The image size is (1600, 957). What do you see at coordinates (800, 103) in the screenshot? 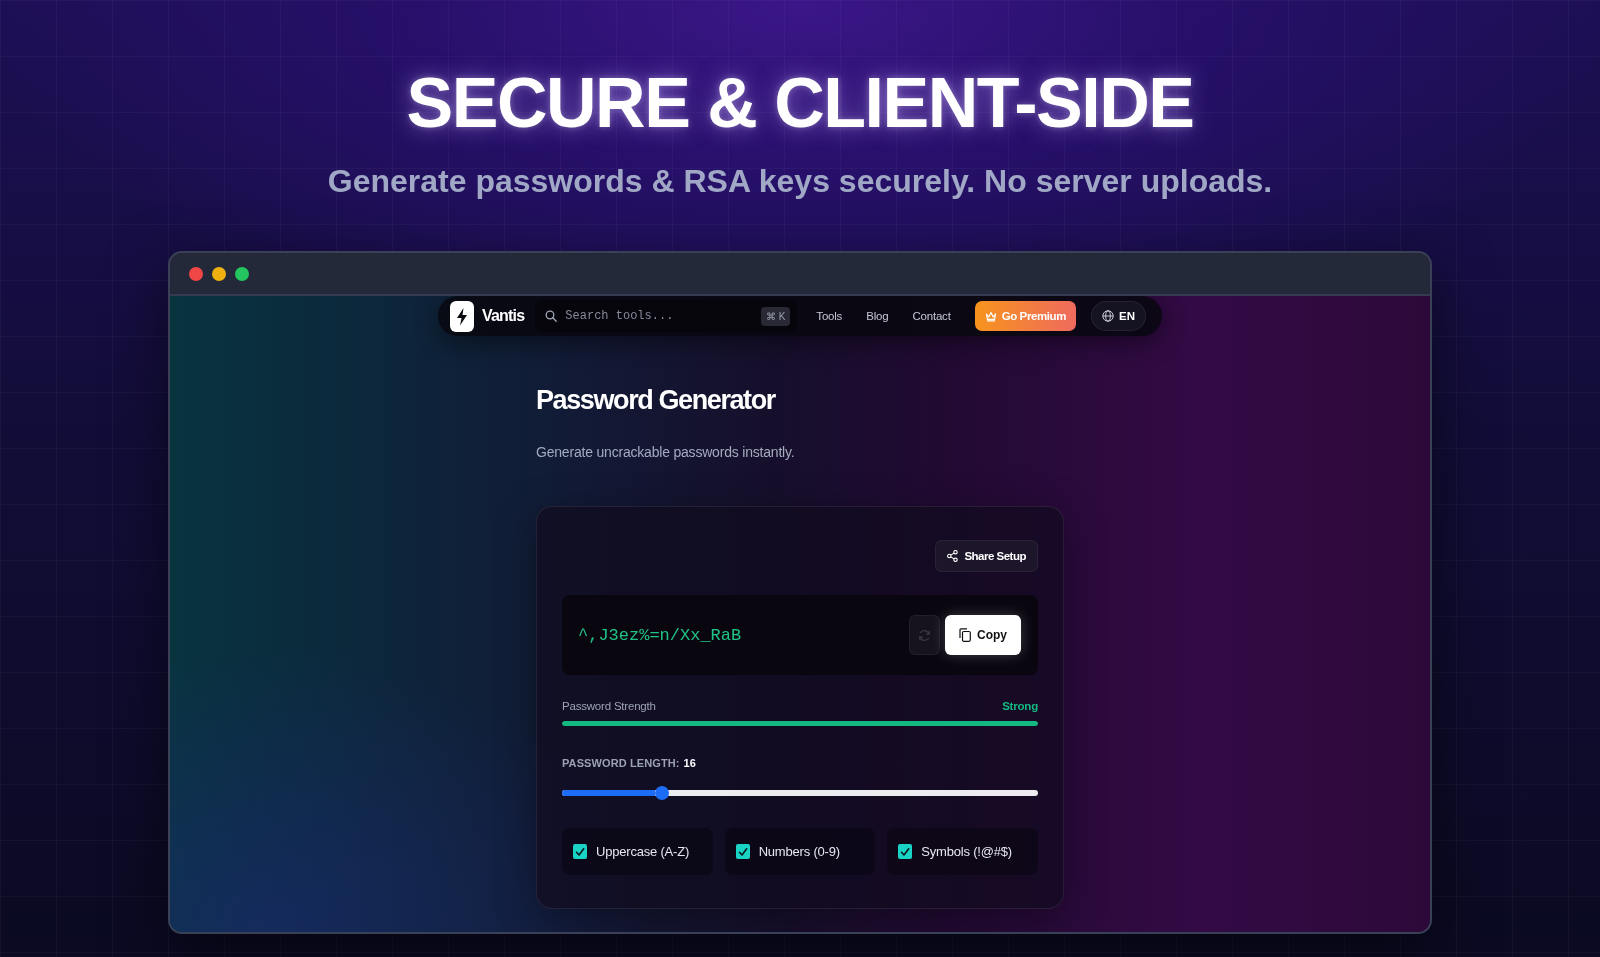
I see `hero-headline: SECURE & CLIENT-SIDE` at bounding box center [800, 103].